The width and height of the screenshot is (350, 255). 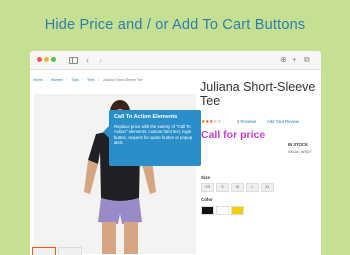 I want to click on reviews-link: 2 Reviews, so click(x=246, y=121).